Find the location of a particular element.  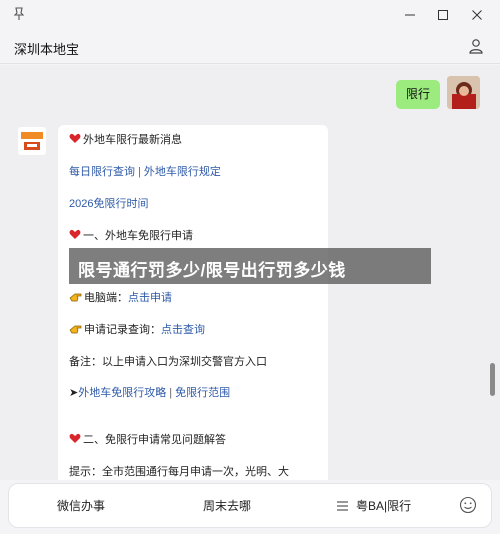

bottom-menu-bar: 微信办事 周末去哪 粤BA|限行 is located at coordinates (250, 505).